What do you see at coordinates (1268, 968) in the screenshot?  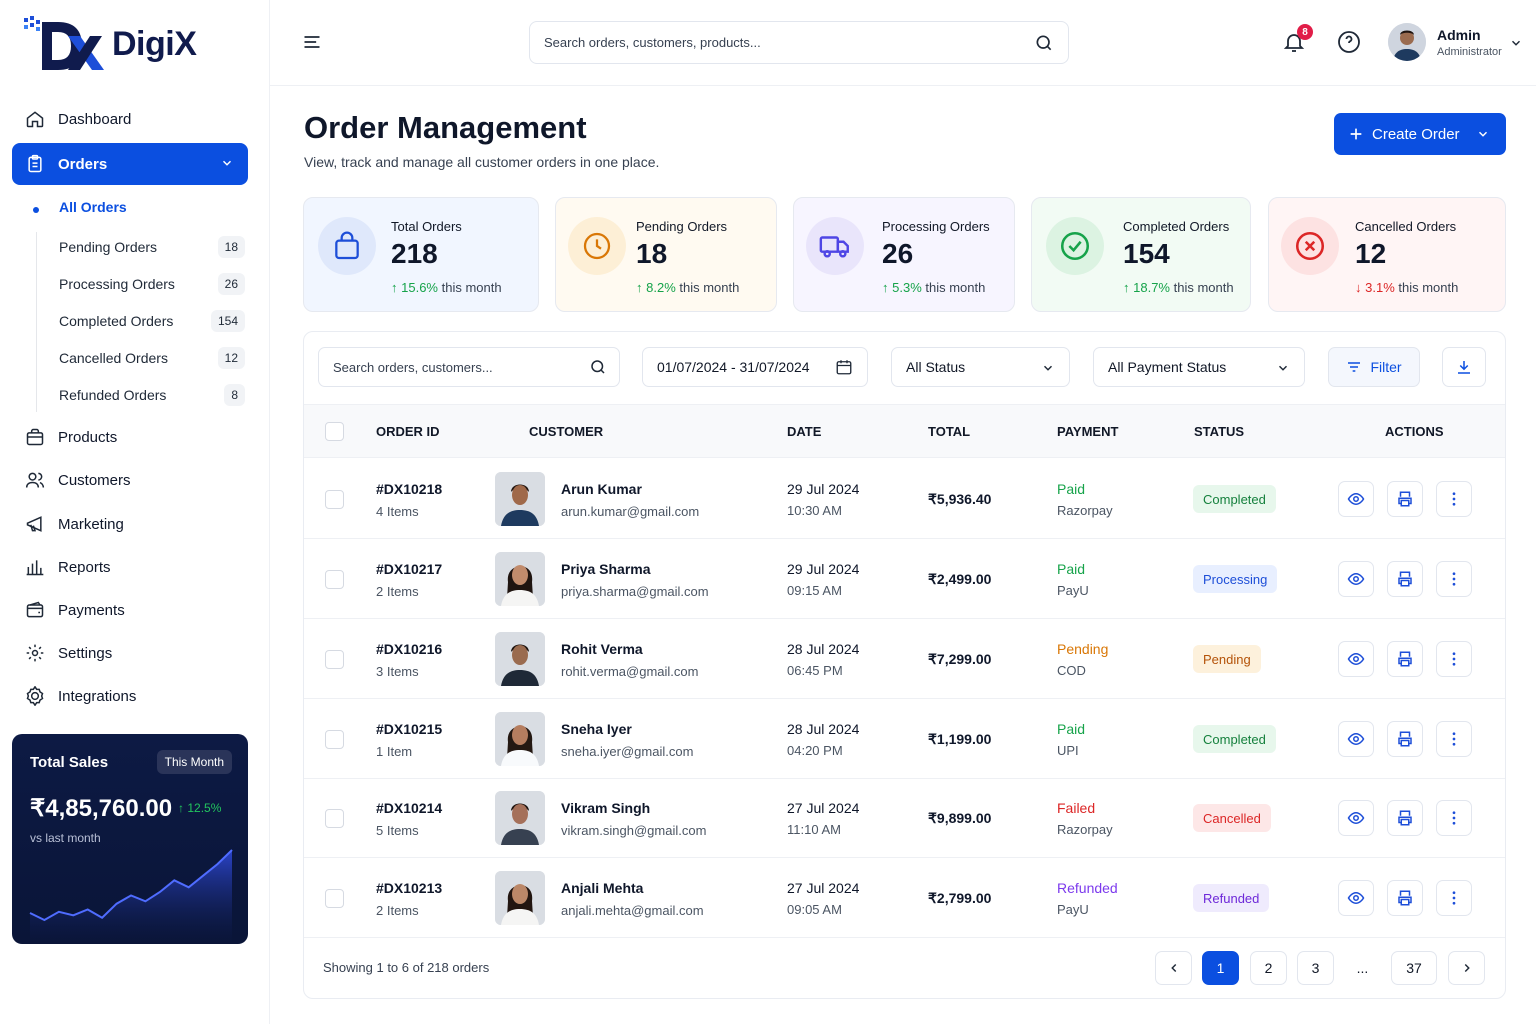 I see `page-button: 2` at bounding box center [1268, 968].